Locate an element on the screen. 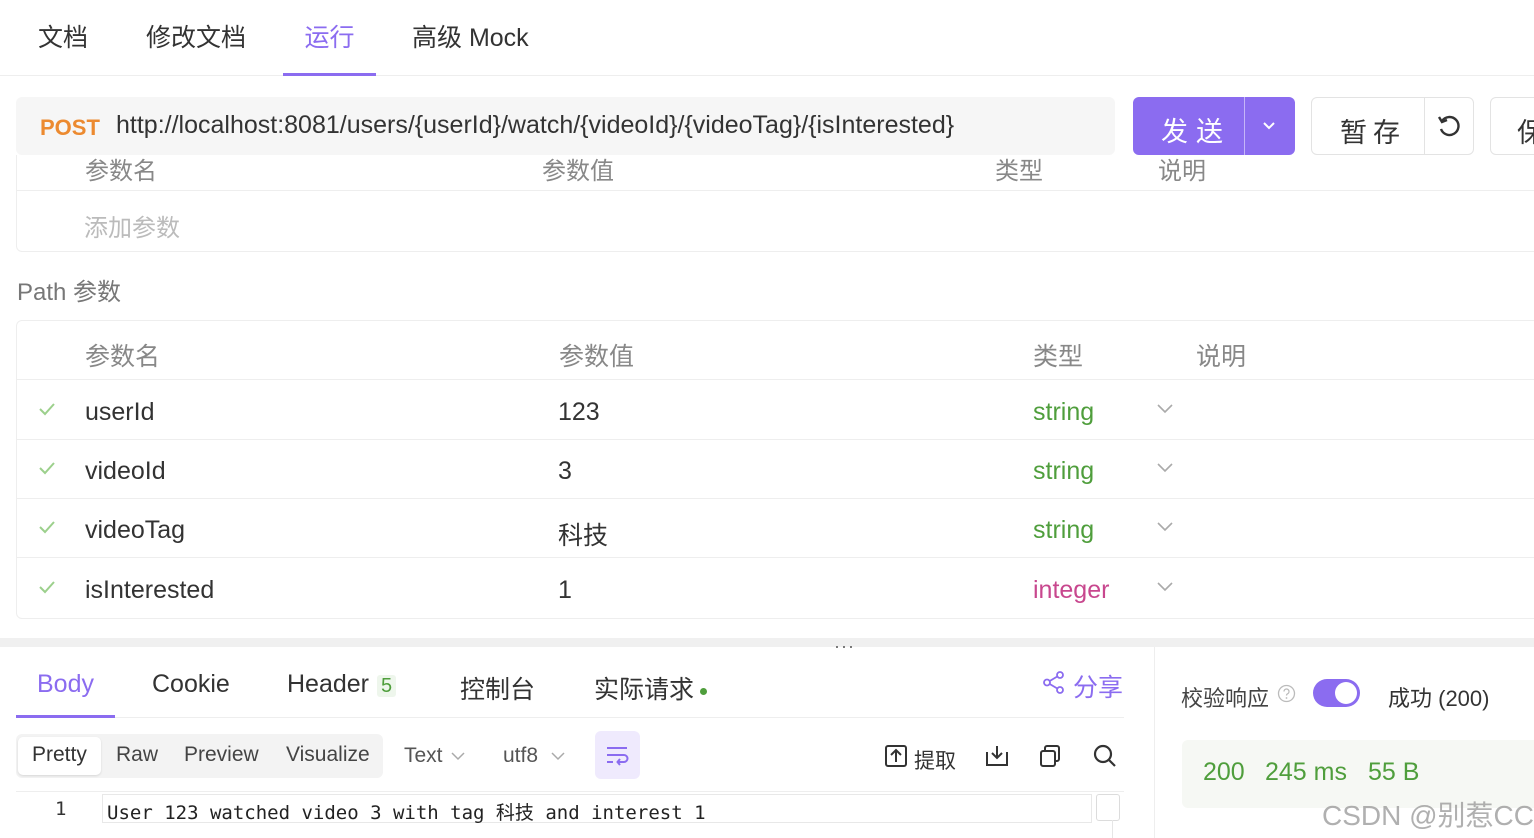  word-wrap-button is located at coordinates (617, 755).